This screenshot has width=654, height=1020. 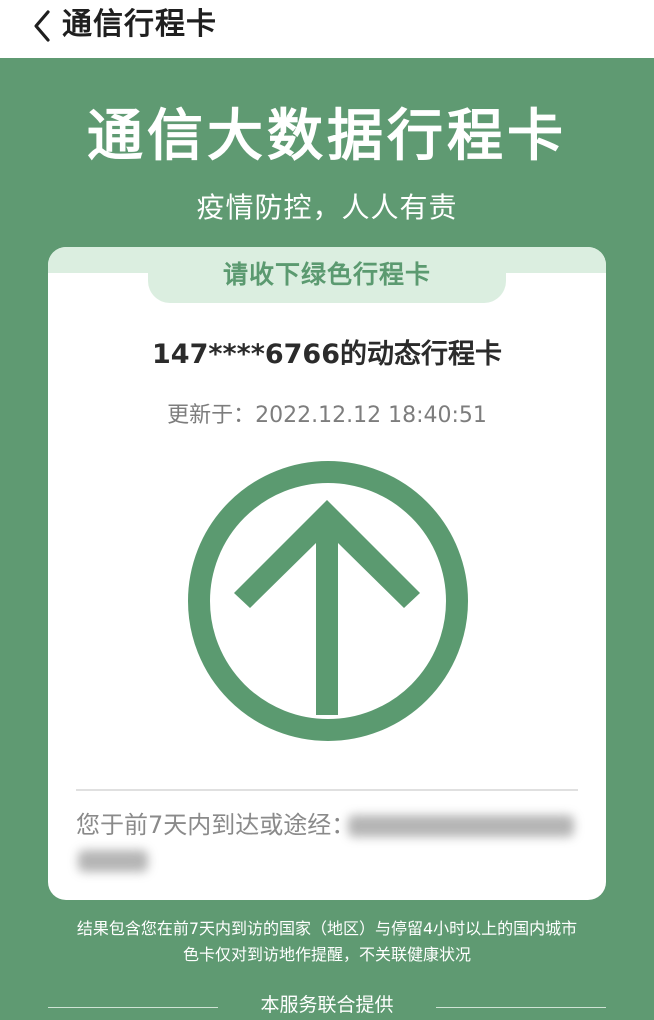 I want to click on main-title: 通信大数据行程卡, so click(x=327, y=136).